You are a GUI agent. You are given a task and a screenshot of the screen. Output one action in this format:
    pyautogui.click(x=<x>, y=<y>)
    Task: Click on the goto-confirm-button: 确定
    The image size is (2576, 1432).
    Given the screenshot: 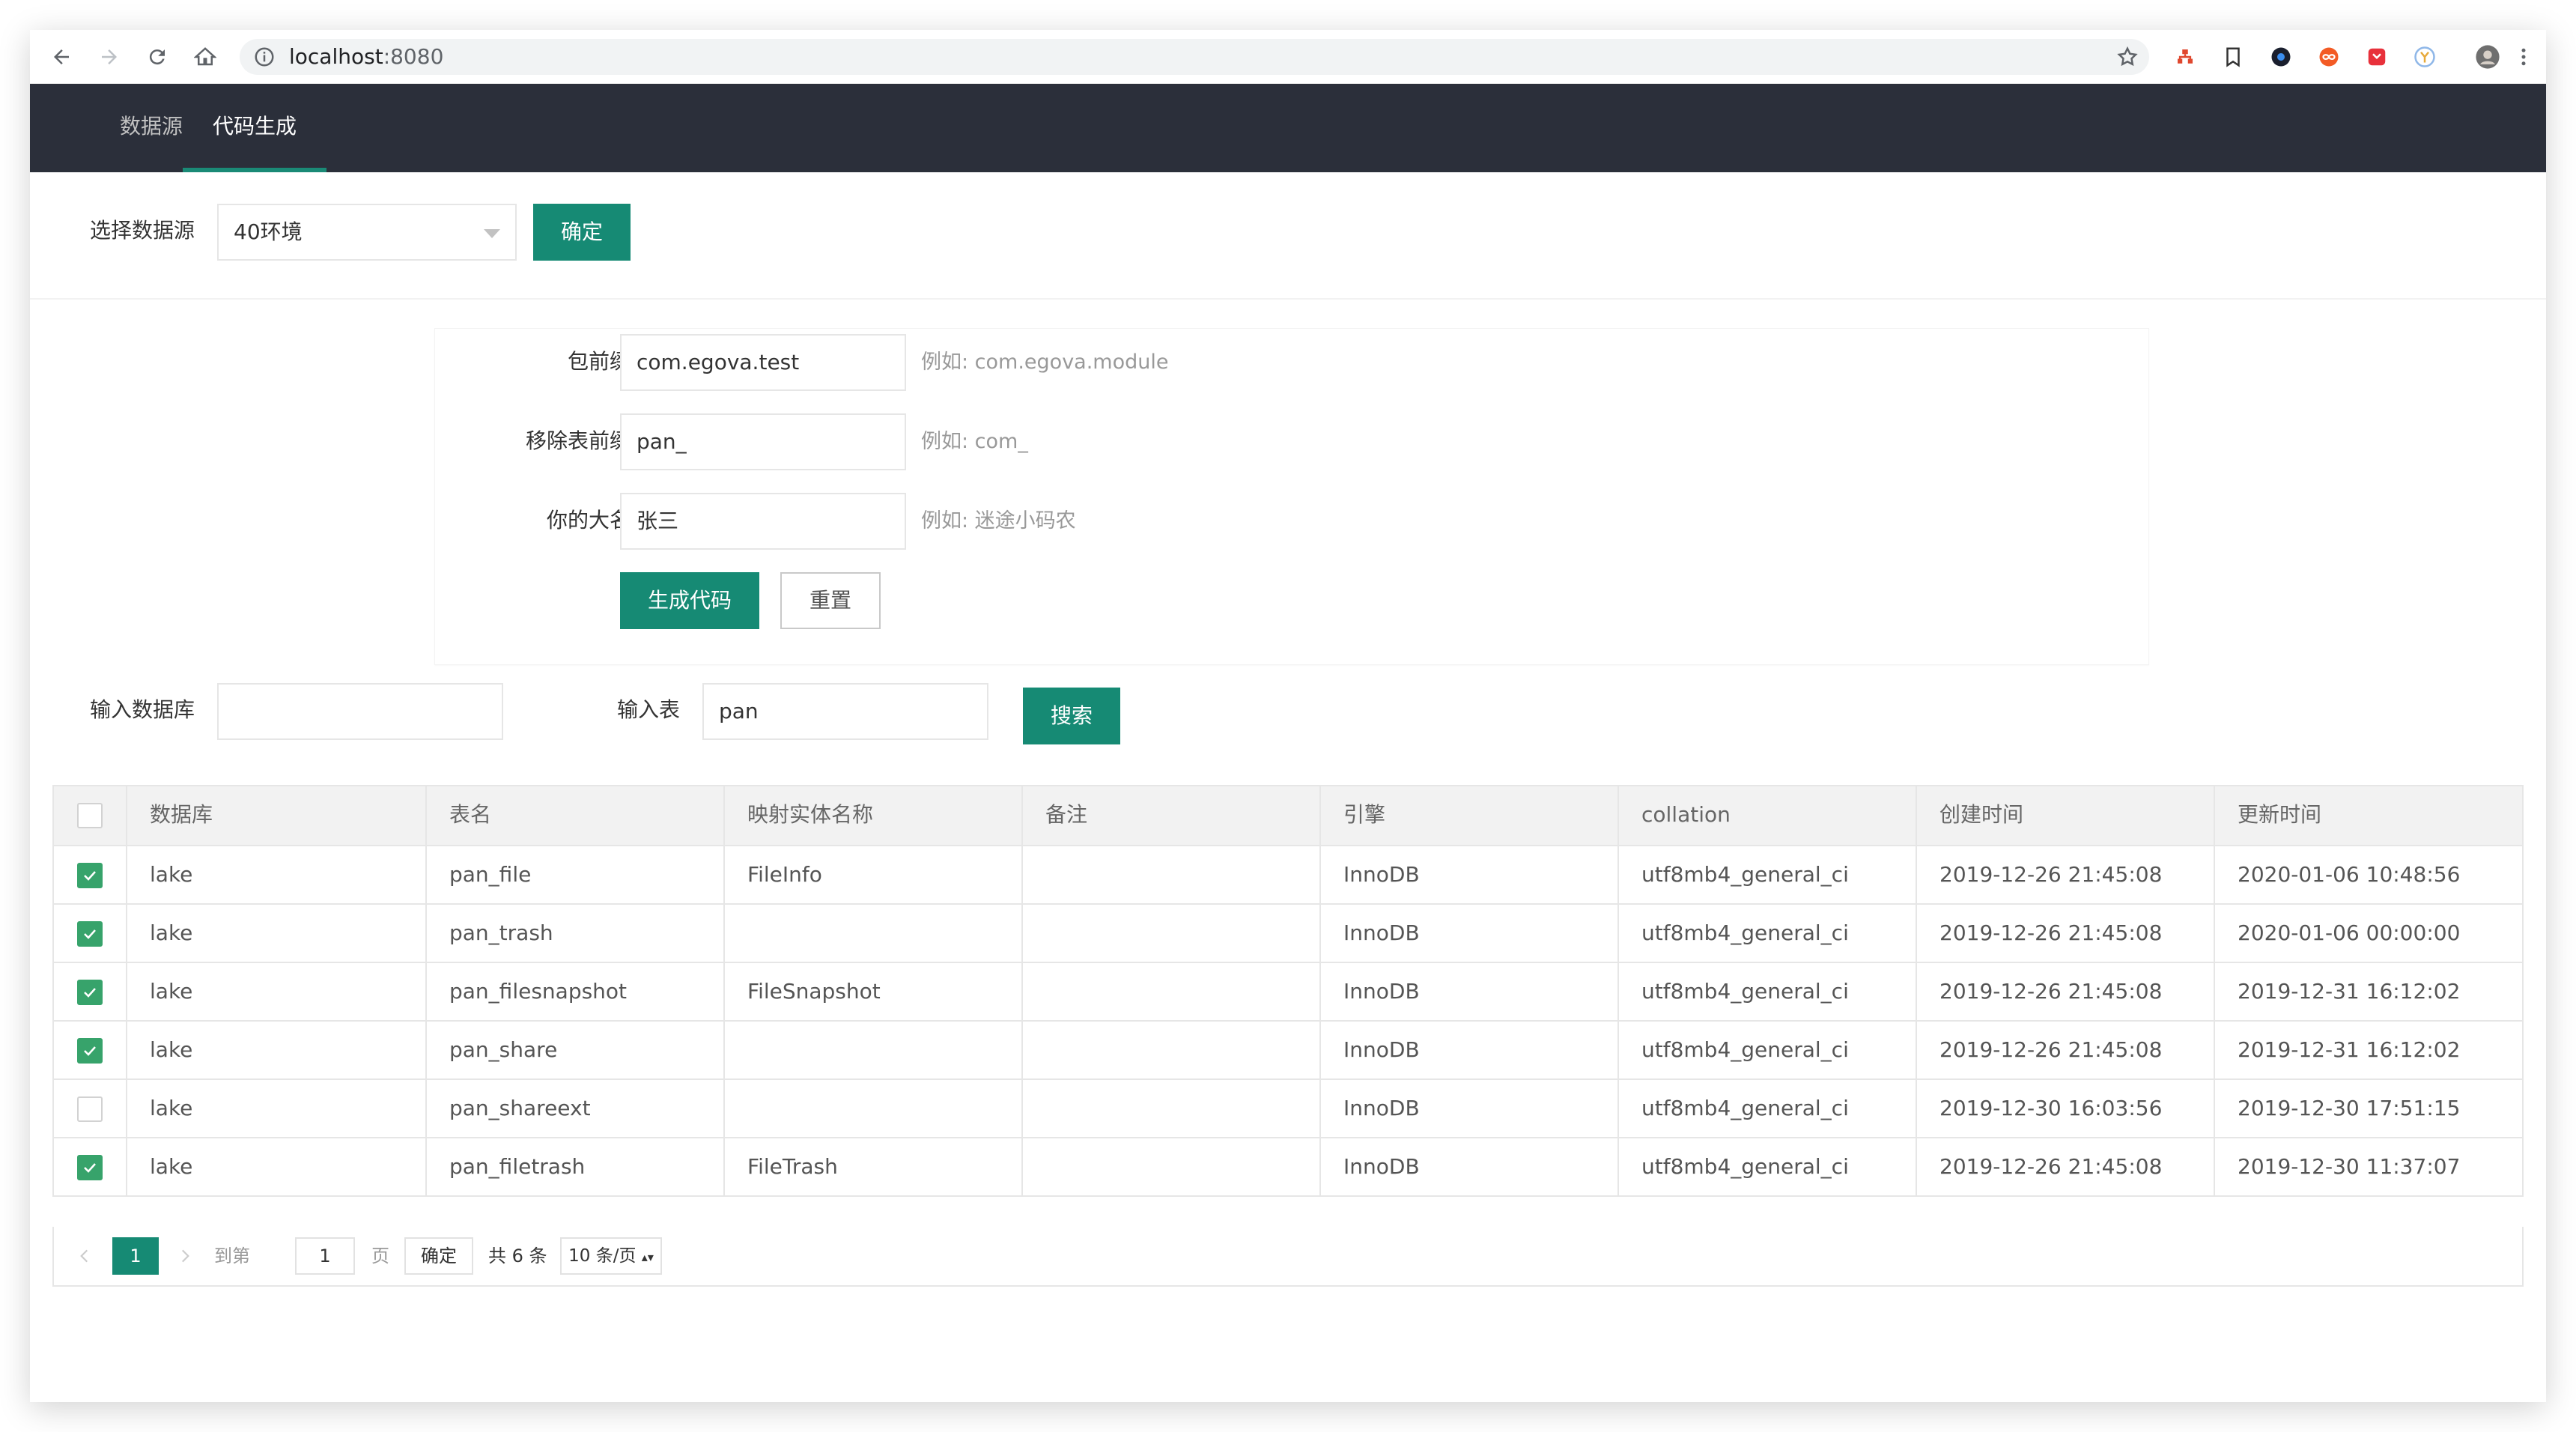 What is the action you would take?
    pyautogui.click(x=438, y=1256)
    